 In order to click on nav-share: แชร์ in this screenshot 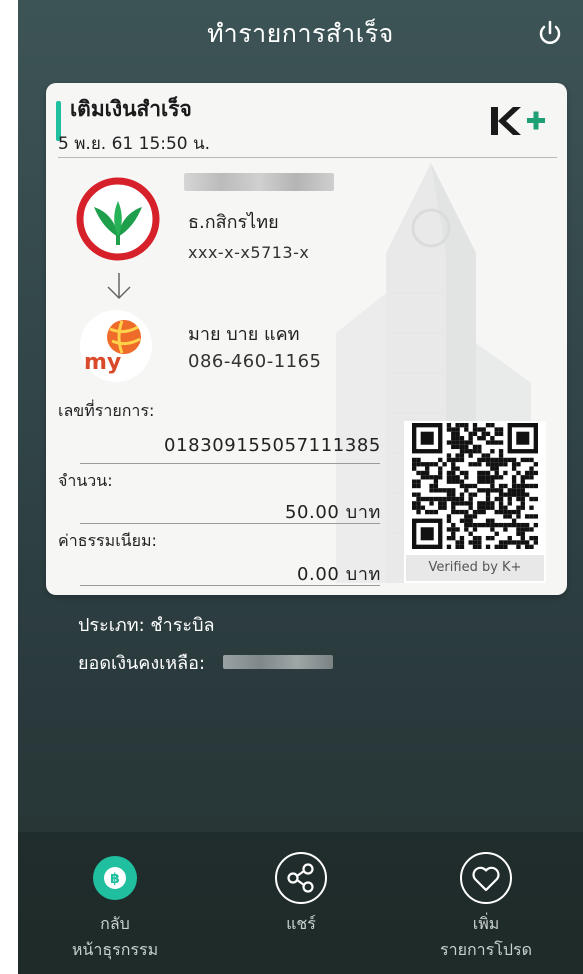, I will do `click(301, 893)`.